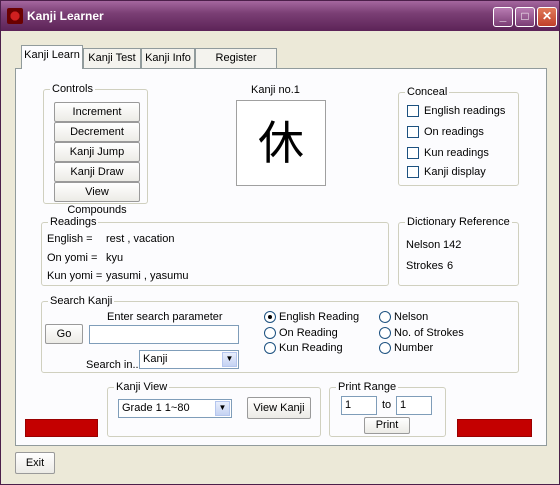 The width and height of the screenshot is (560, 485). Describe the element at coordinates (429, 333) in the screenshot. I see `radio-strokes-label: No. of Strokes` at that location.